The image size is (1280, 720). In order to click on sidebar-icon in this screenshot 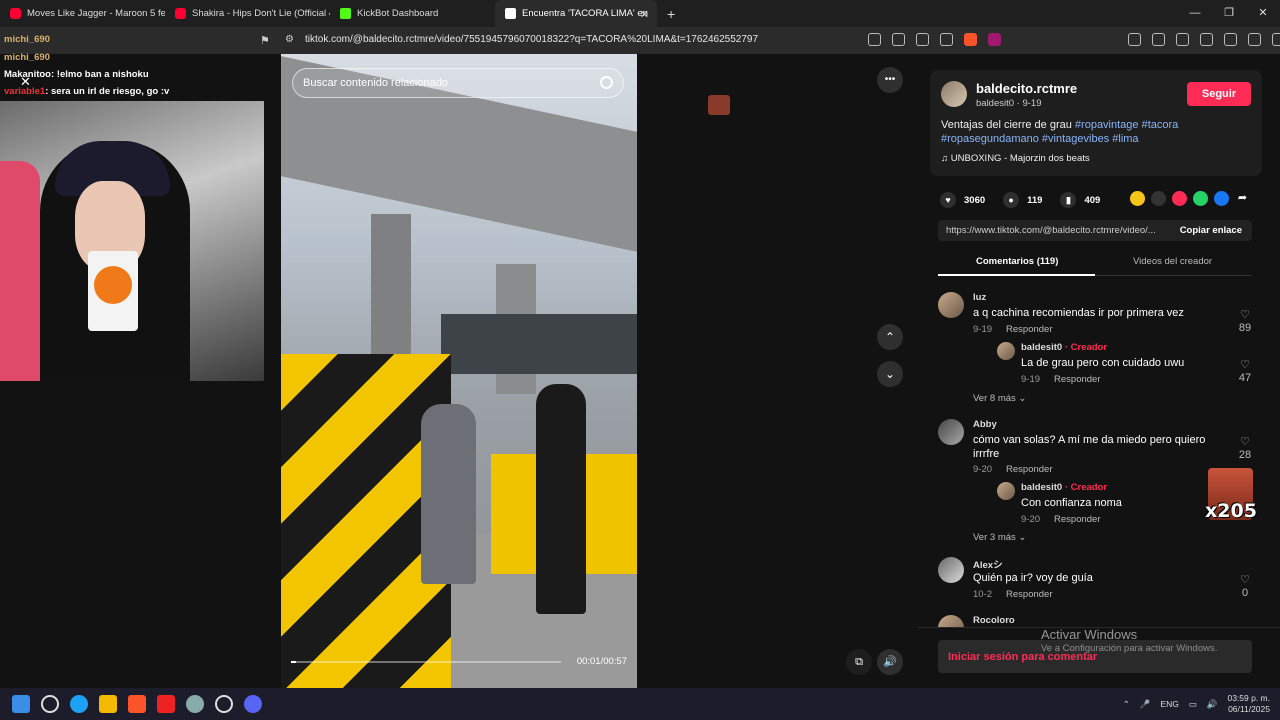, I will do `click(1182, 39)`.